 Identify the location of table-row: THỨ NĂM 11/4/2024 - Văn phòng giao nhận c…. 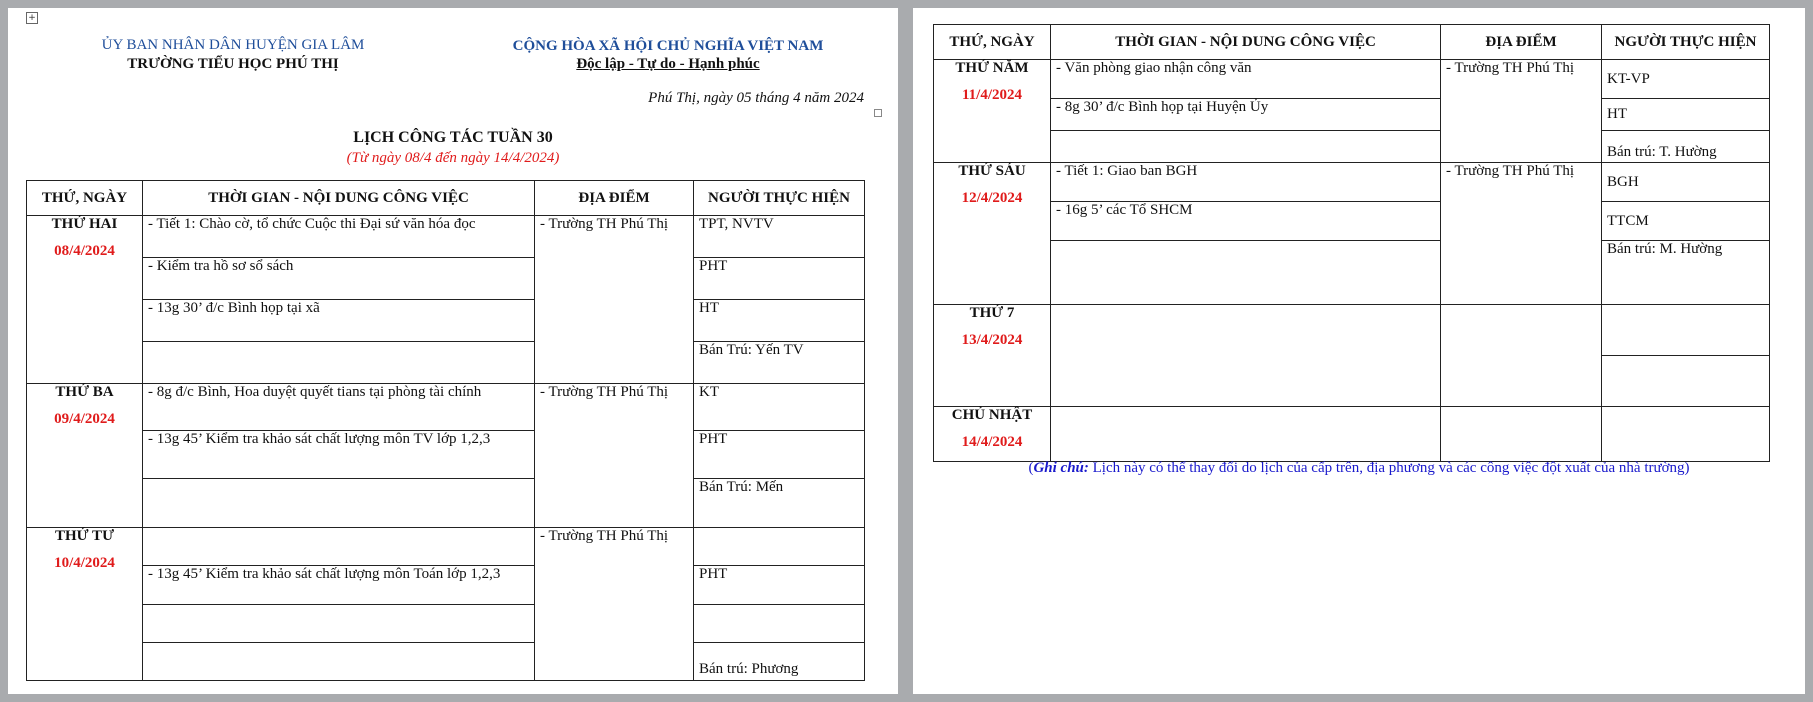
(1351, 111).